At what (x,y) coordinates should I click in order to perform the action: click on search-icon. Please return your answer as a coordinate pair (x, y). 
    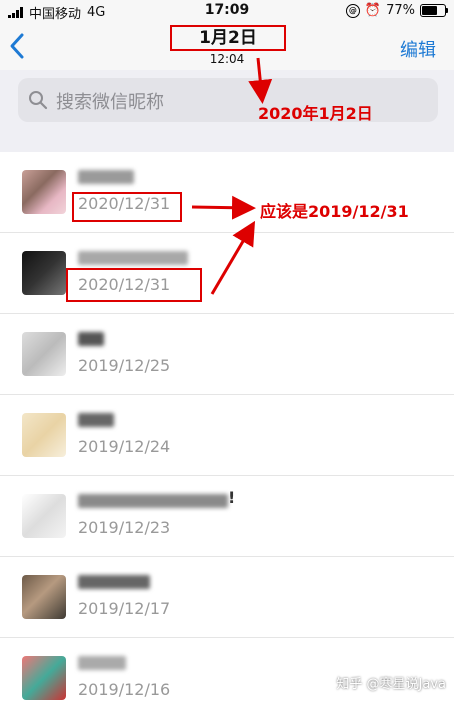
    Looking at the image, I should click on (38, 100).